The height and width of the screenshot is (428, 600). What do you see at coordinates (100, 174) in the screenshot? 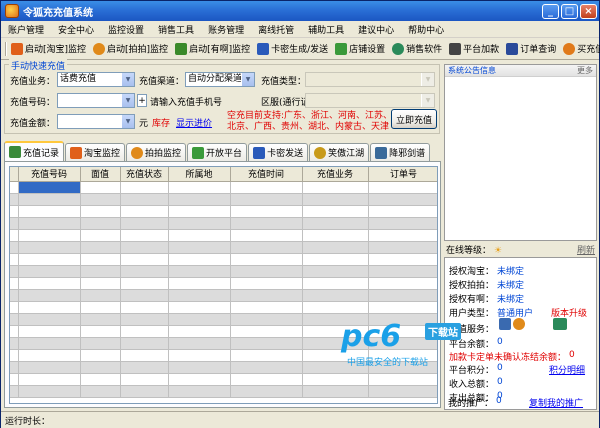
I see `column-header: 面值` at bounding box center [100, 174].